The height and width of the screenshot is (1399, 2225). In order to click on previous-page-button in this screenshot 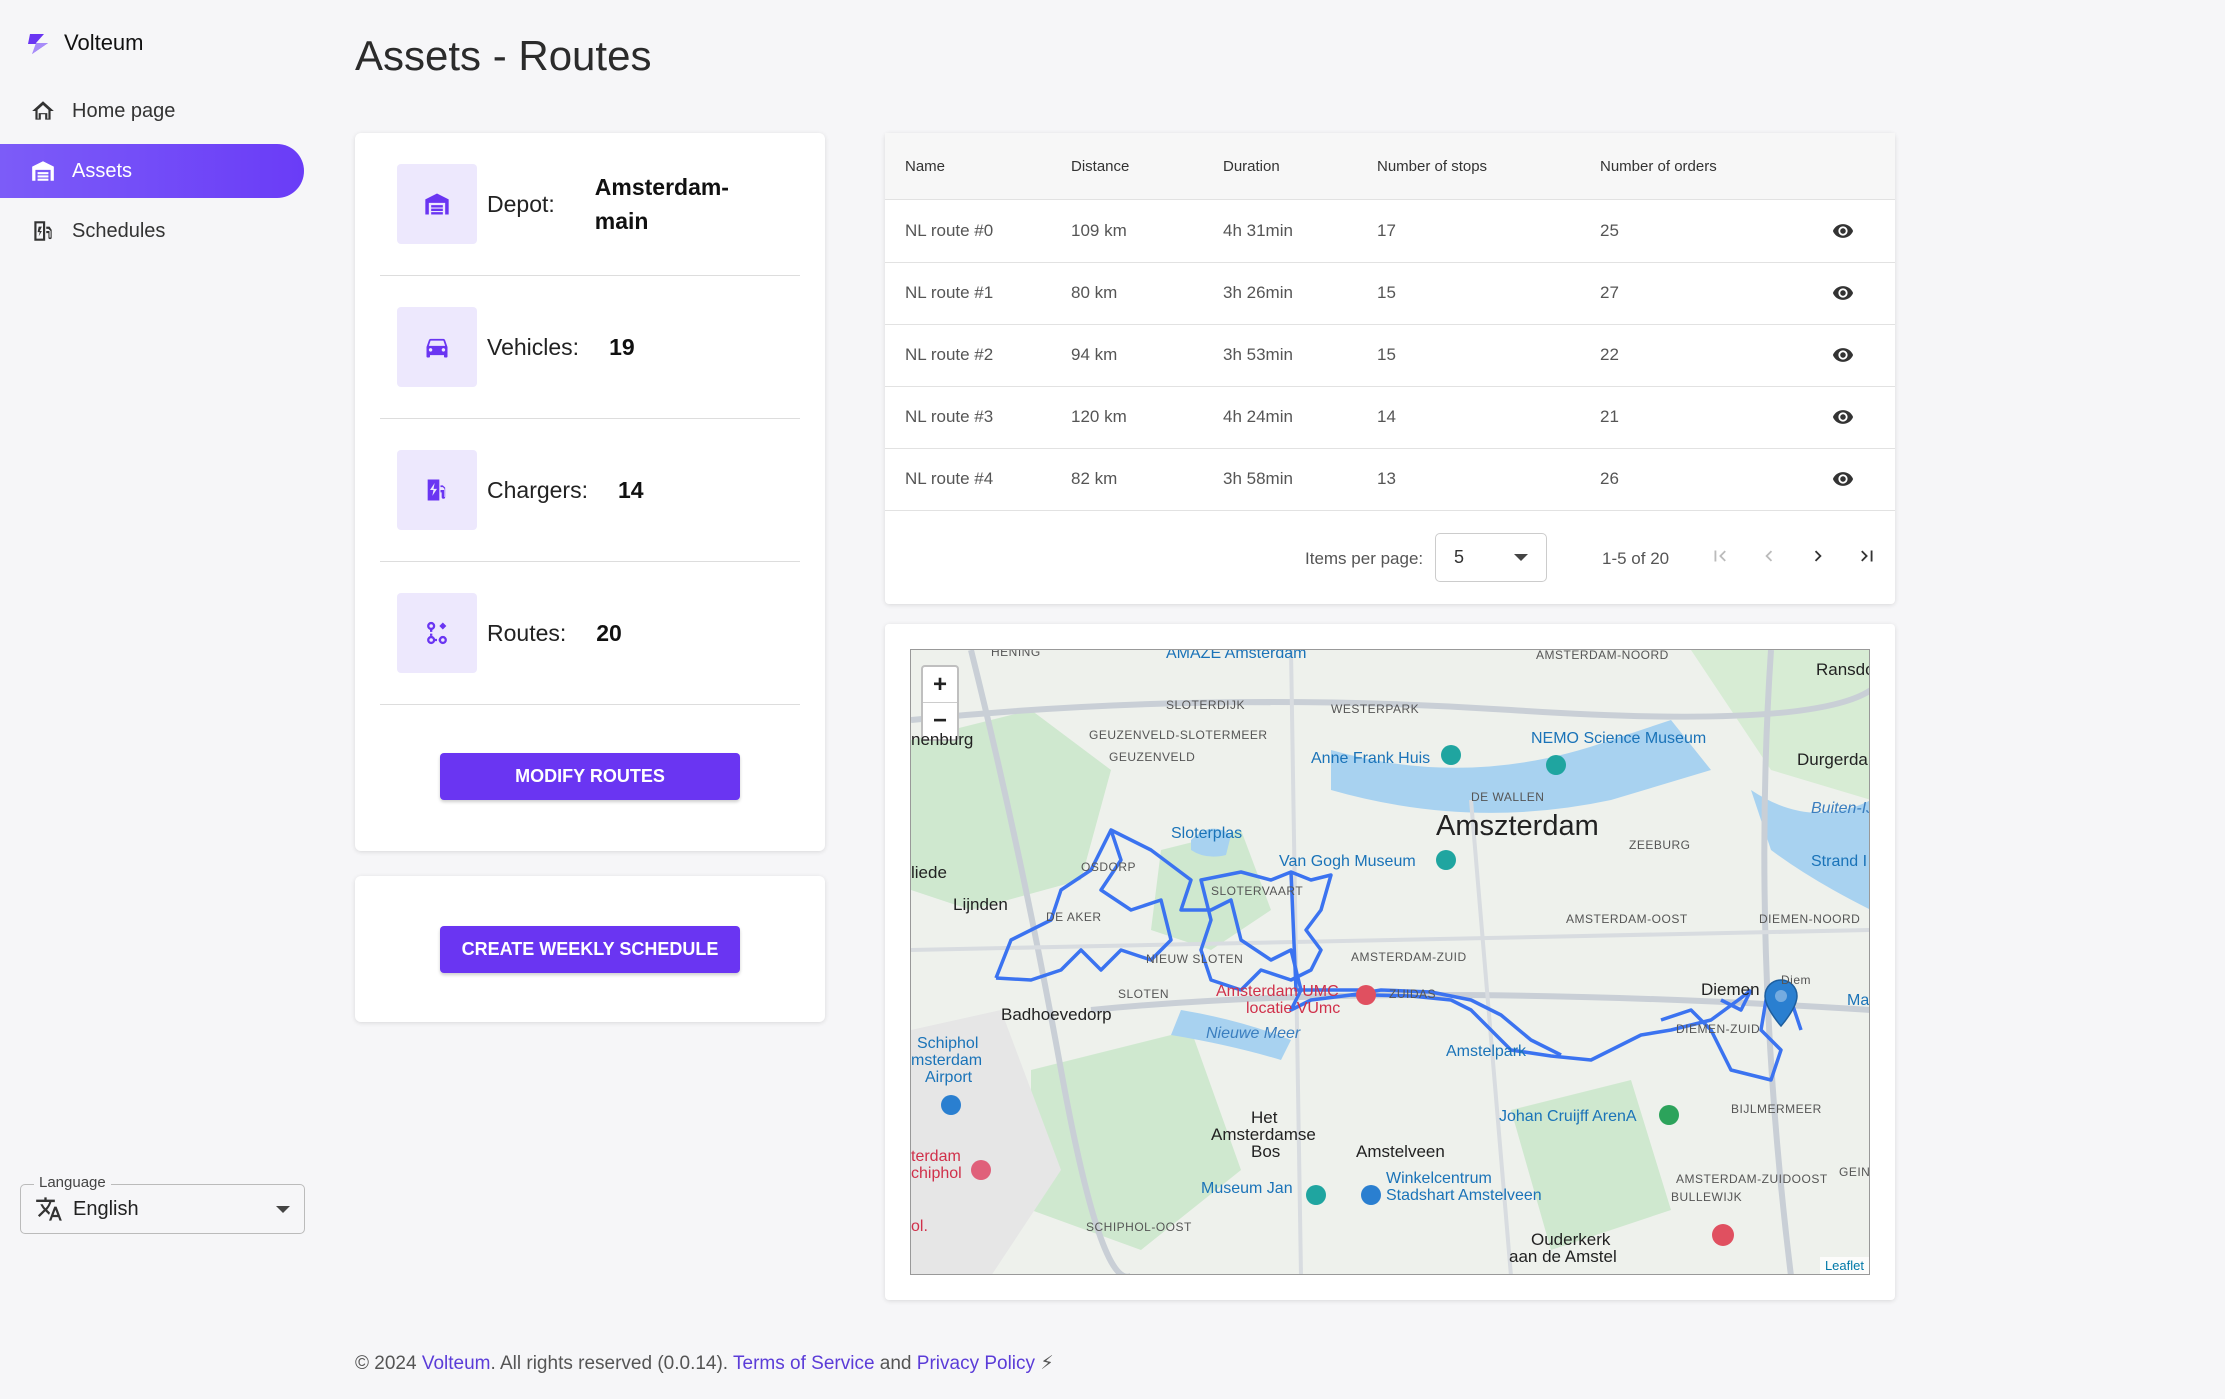, I will do `click(1769, 556)`.